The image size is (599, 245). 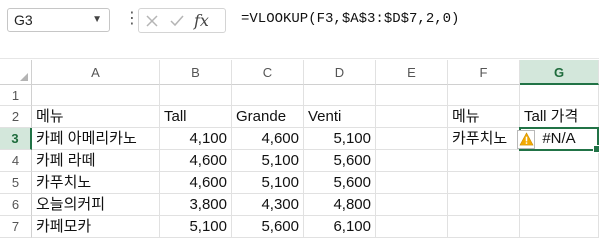 What do you see at coordinates (412, 95) in the screenshot?
I see `cell-e1` at bounding box center [412, 95].